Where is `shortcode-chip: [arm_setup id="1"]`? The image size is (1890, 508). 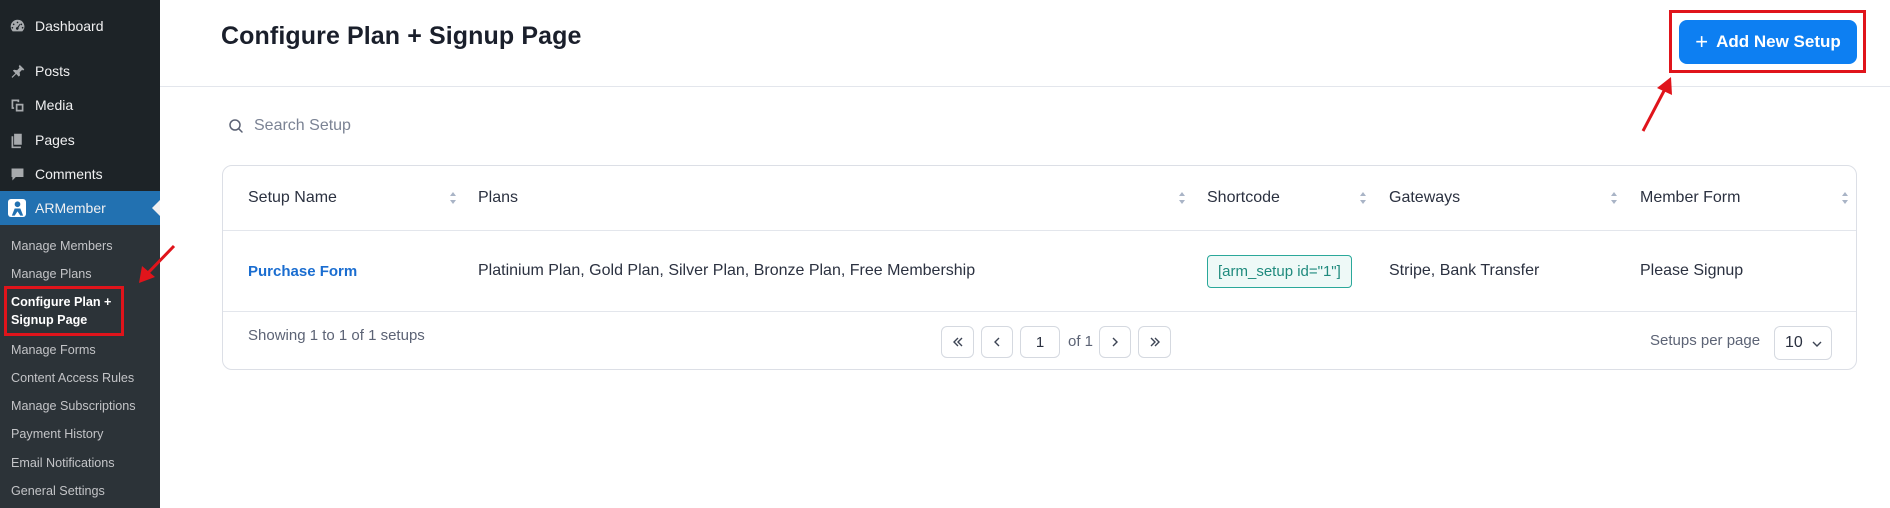
shortcode-chip: [arm_setup id="1"] is located at coordinates (1279, 271).